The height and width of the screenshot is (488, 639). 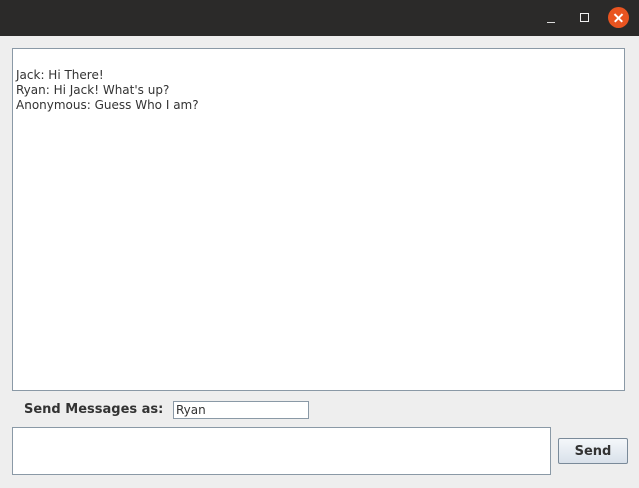 I want to click on chat-message: Ryan: Hi Jack! What's up?, so click(x=93, y=90).